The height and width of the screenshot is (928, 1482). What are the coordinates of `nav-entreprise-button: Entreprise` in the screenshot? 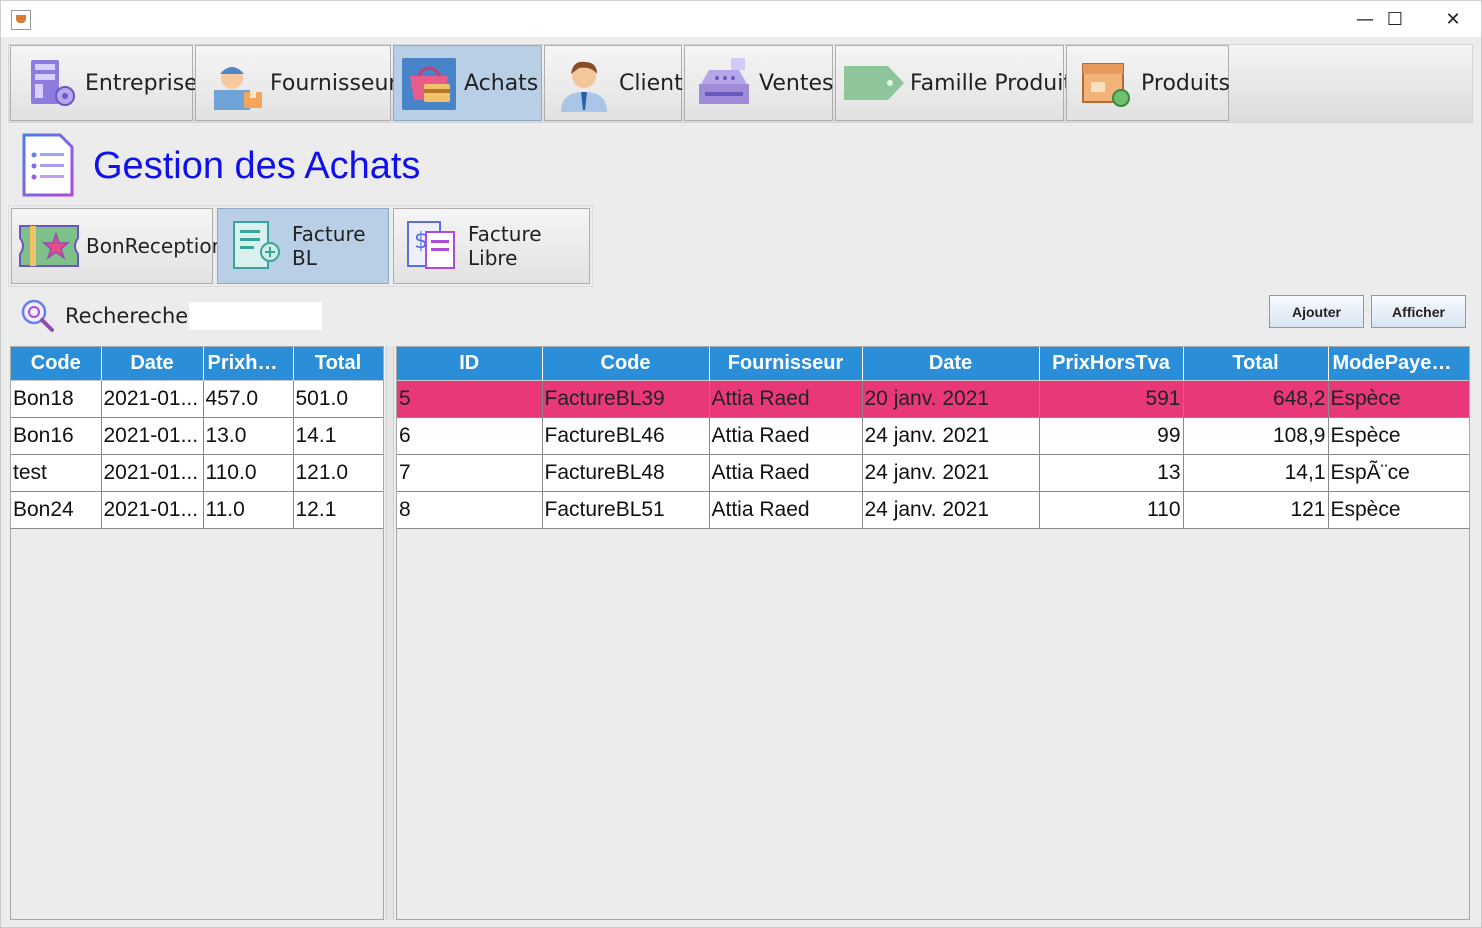 It's located at (104, 83).